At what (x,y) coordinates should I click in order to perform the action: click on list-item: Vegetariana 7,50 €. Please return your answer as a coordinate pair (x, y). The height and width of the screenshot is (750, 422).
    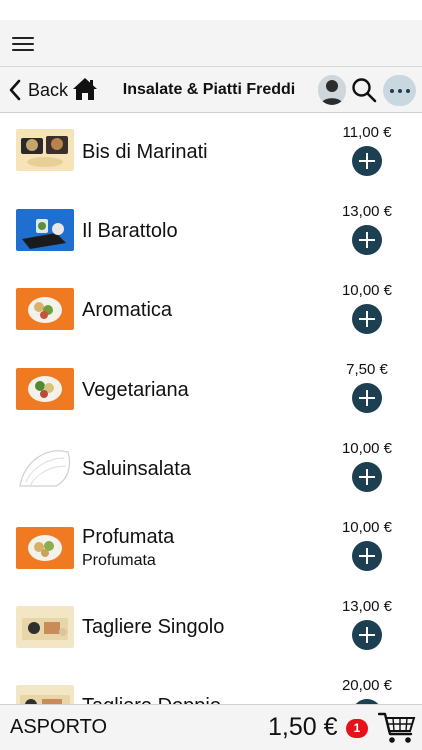
    Looking at the image, I should click on (211, 389).